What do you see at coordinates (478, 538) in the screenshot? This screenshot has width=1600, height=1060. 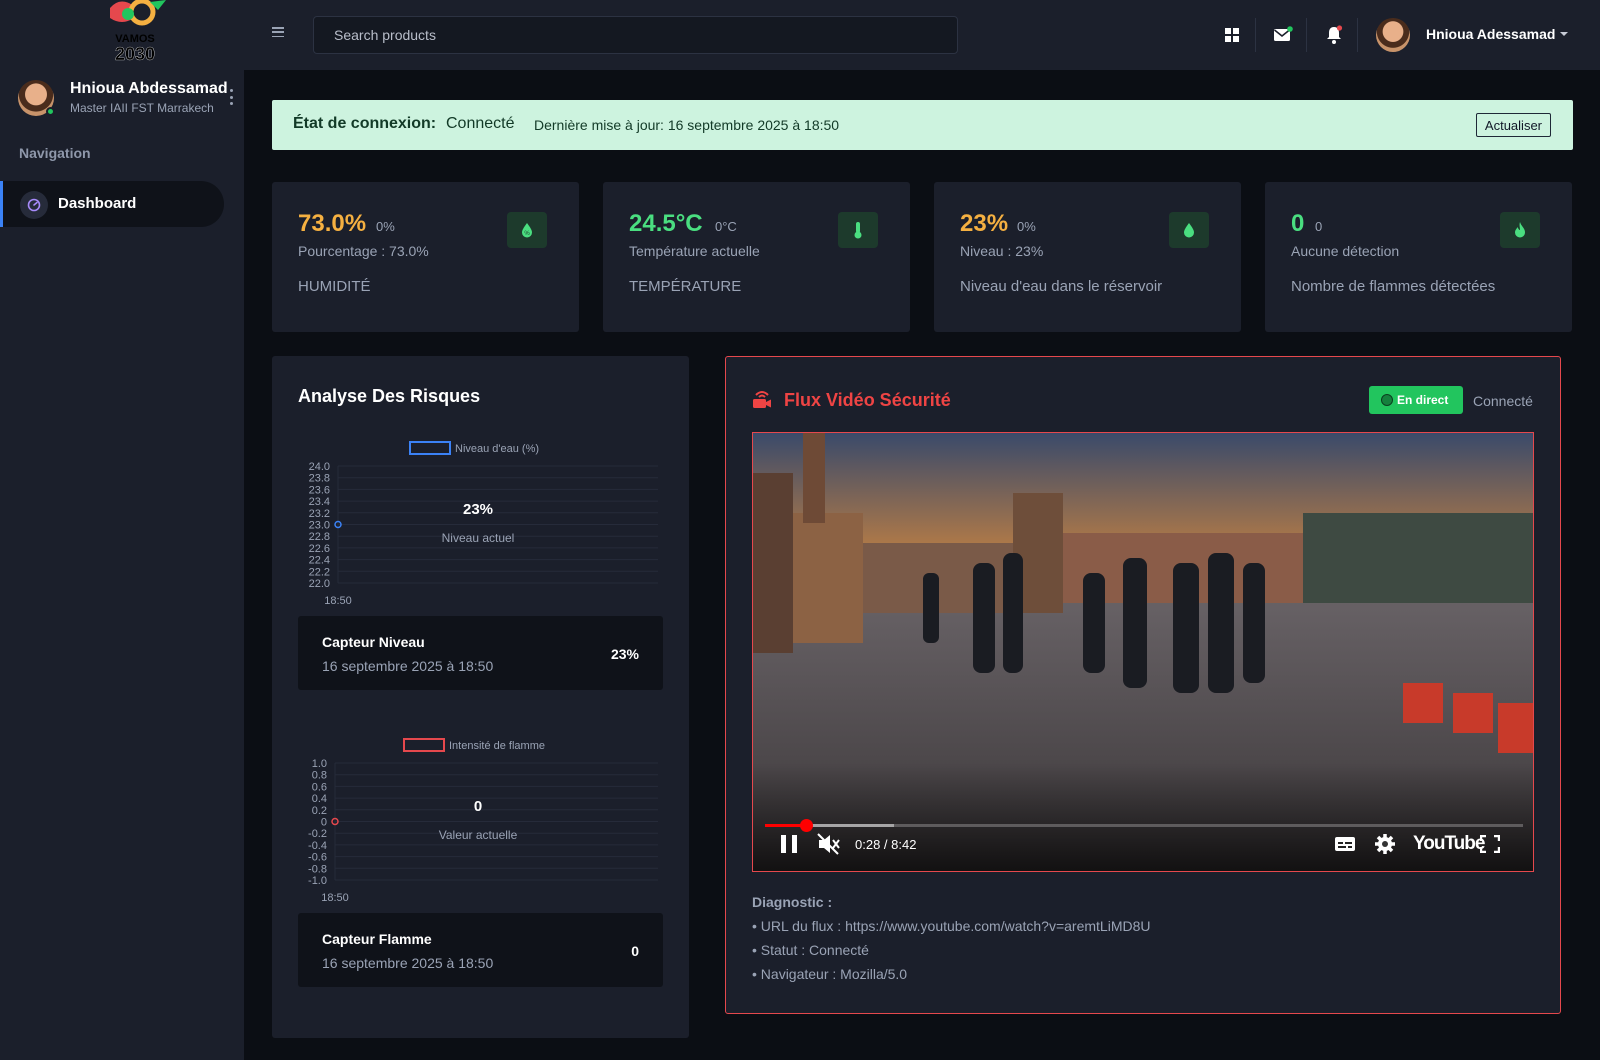 I see `chart-center-label: Niveau actuel` at bounding box center [478, 538].